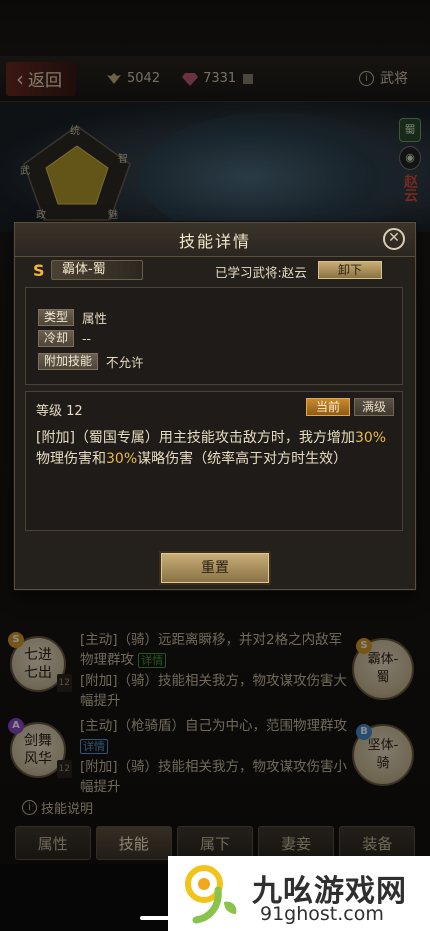  What do you see at coordinates (87, 338) in the screenshot?
I see `attribute-value: --` at bounding box center [87, 338].